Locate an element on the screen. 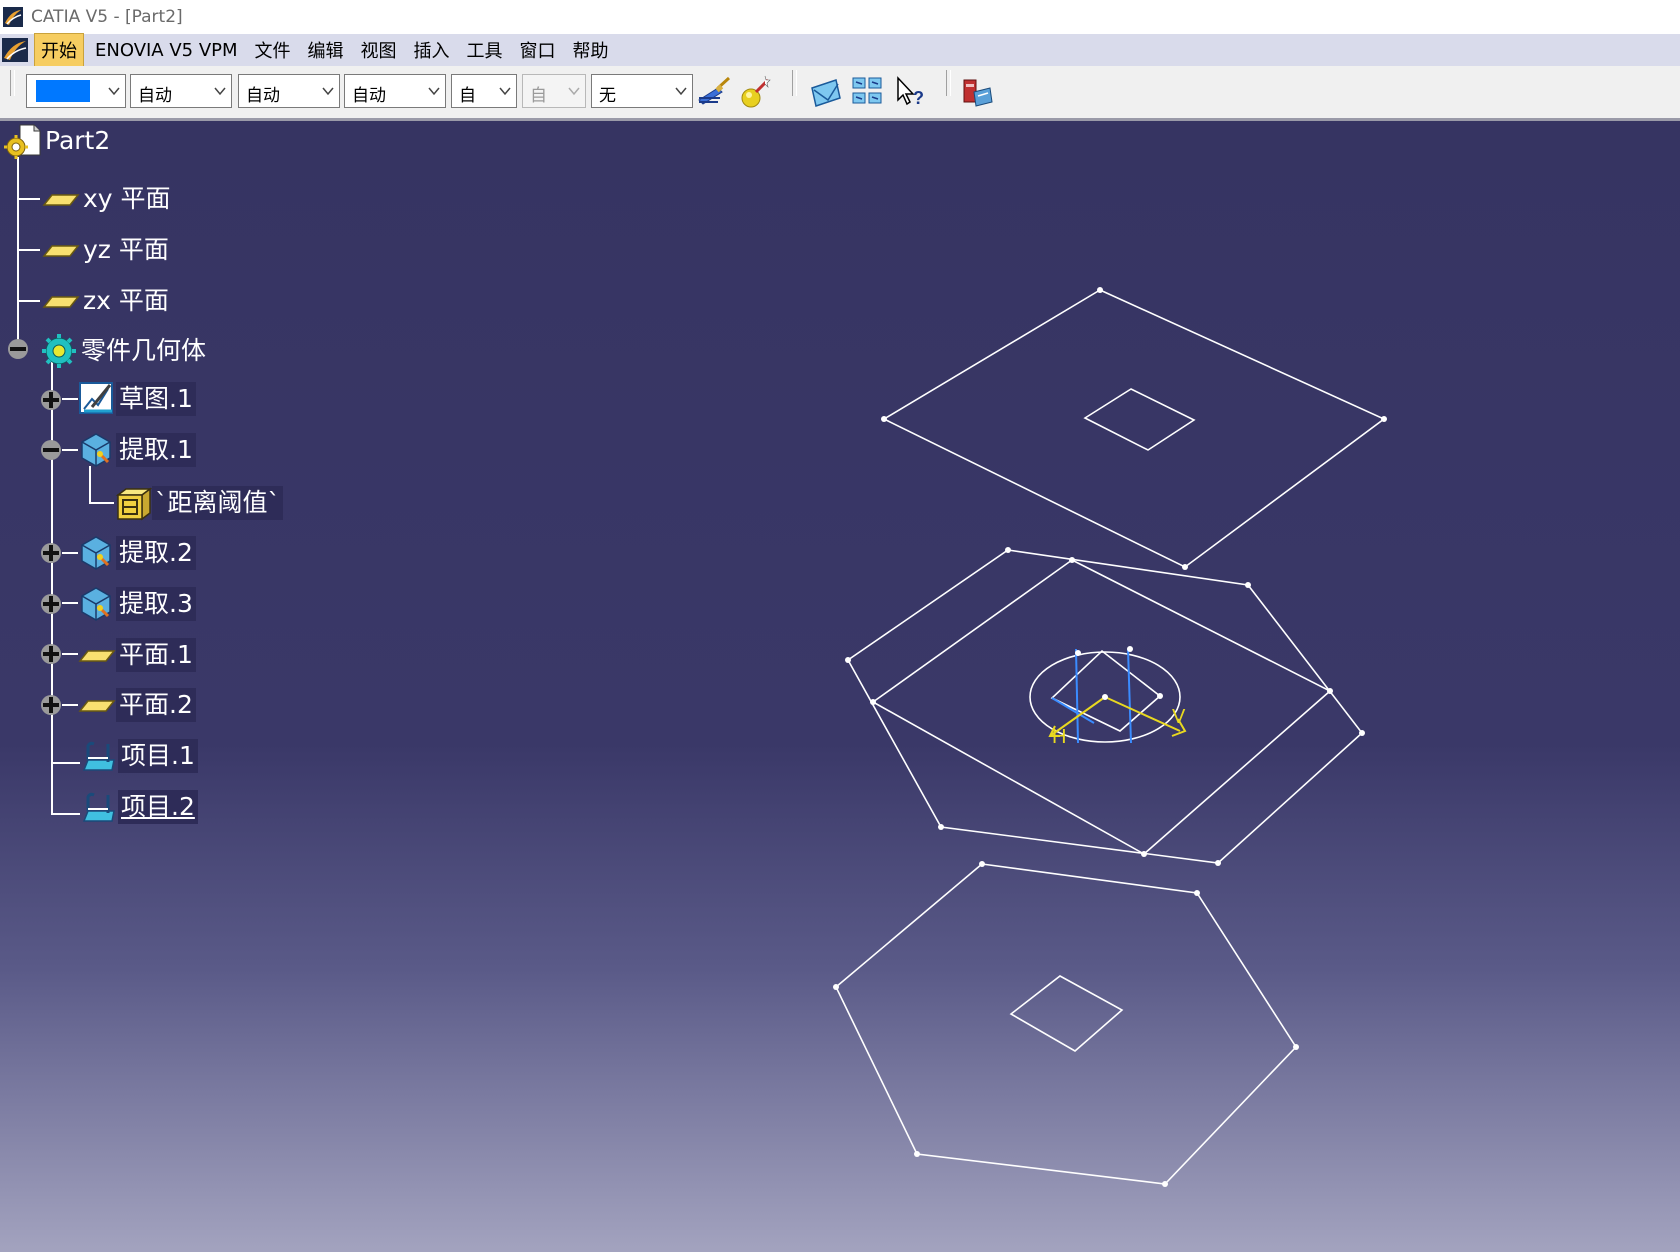 Image resolution: width=1680 pixels, height=1252 pixels. lower-inner-square is located at coordinates (1066, 1013).